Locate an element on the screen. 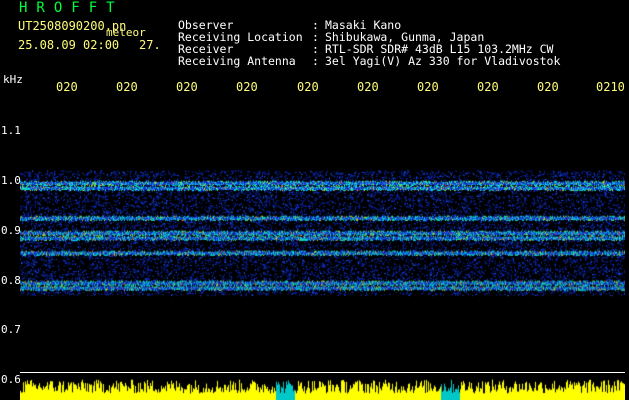 This screenshot has width=629, height=400. y-tick-label: 1.1 is located at coordinates (11, 130).